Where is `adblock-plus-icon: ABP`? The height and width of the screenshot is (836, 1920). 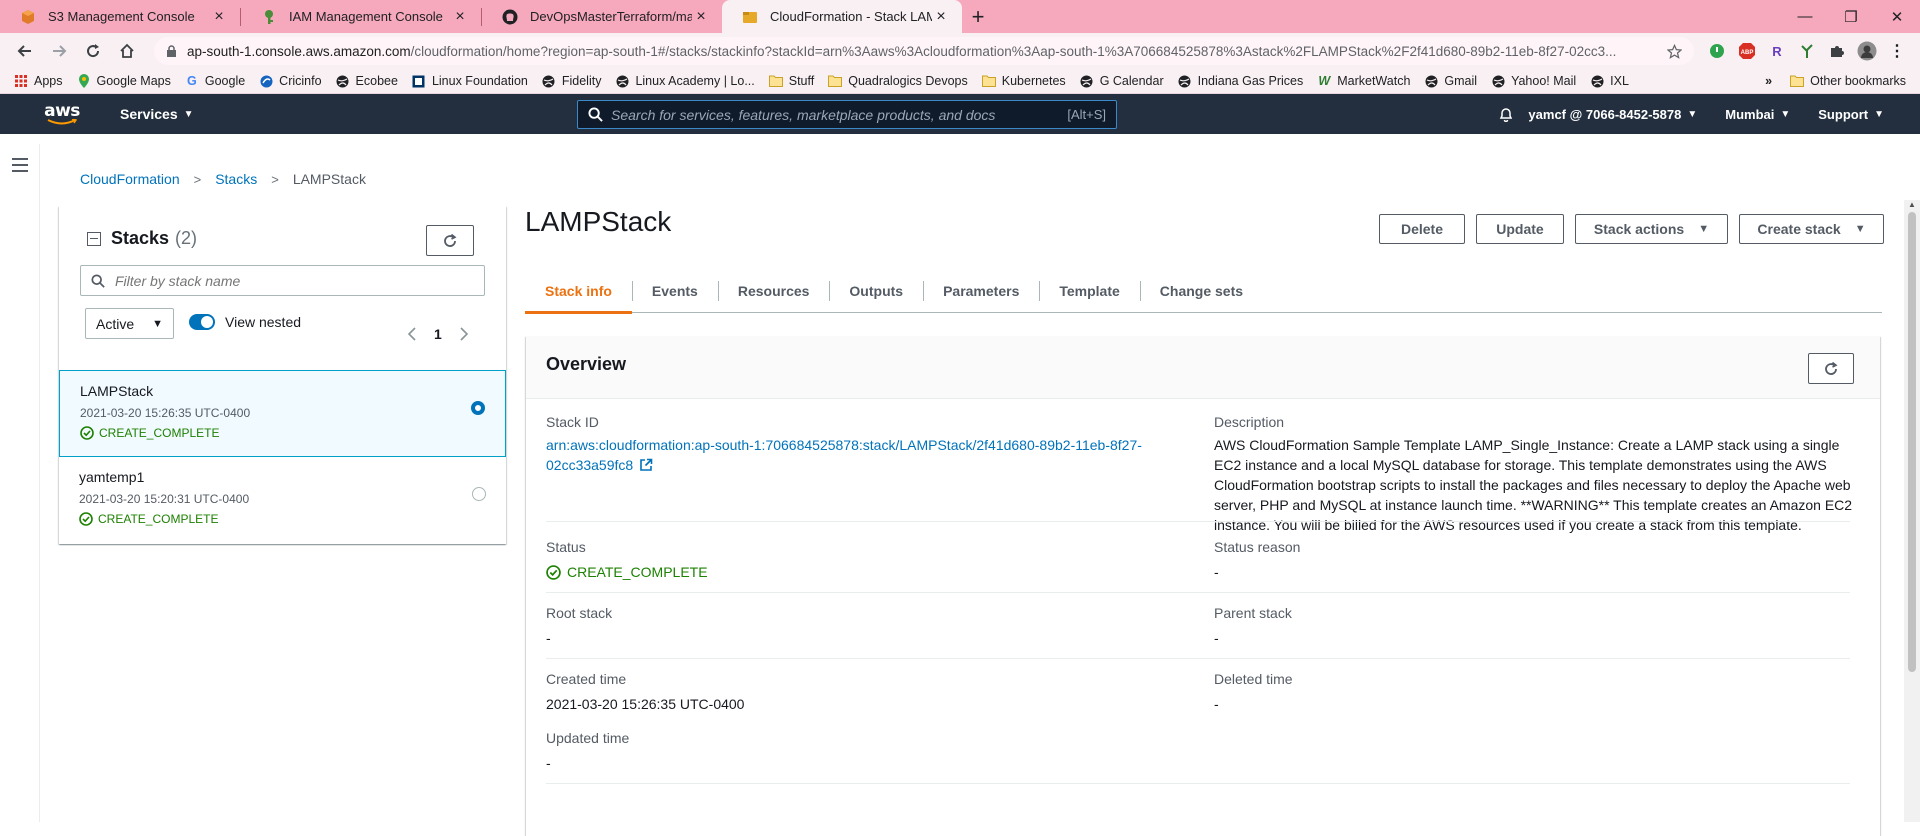
adblock-plus-icon: ABP is located at coordinates (1747, 51).